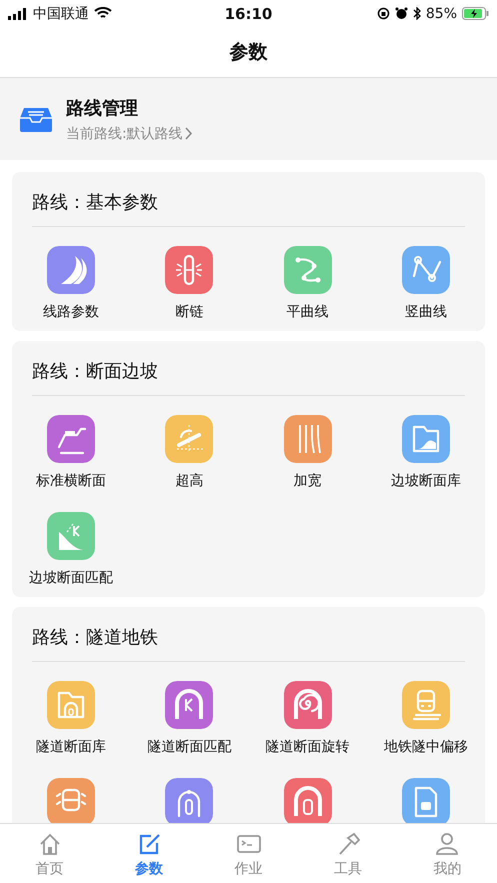  I want to click on feature-label: 超高, so click(189, 481).